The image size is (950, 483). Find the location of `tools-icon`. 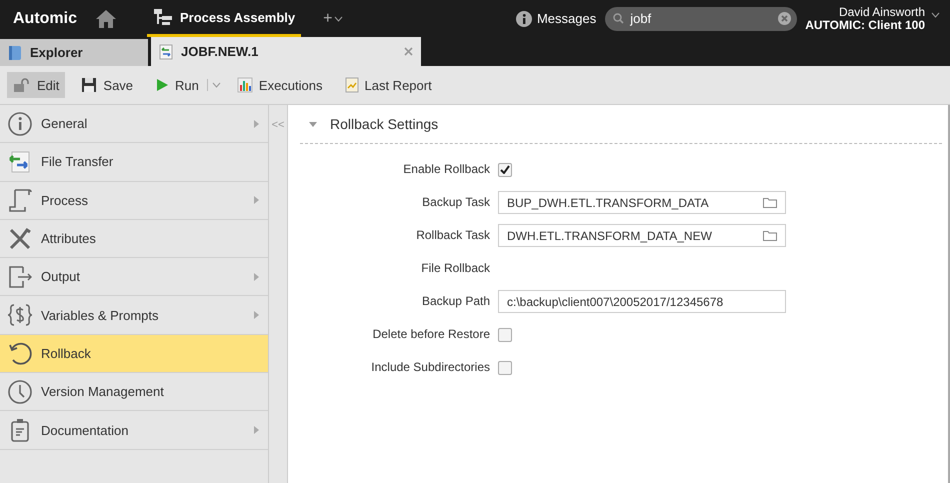

tools-icon is located at coordinates (20, 239).